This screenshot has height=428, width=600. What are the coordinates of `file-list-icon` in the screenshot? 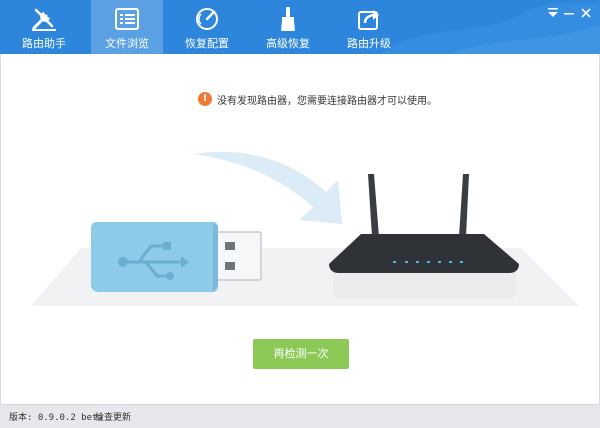 It's located at (127, 19).